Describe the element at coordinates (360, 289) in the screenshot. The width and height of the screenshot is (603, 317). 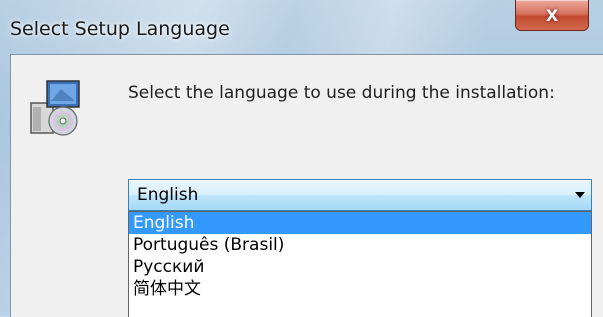
I see `language-option-simplified-chinese: 简体中文` at that location.